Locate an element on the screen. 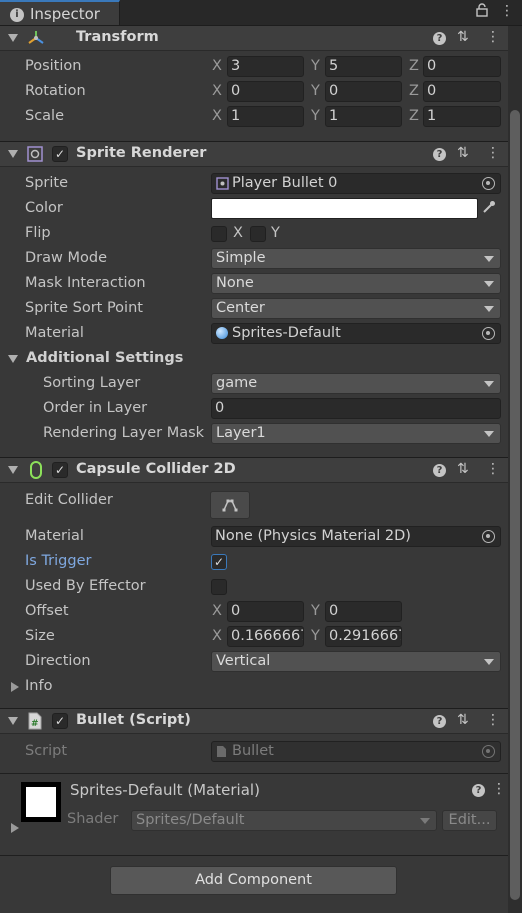 The height and width of the screenshot is (913, 522). material-menu-icon: ⋮ is located at coordinates (499, 789).